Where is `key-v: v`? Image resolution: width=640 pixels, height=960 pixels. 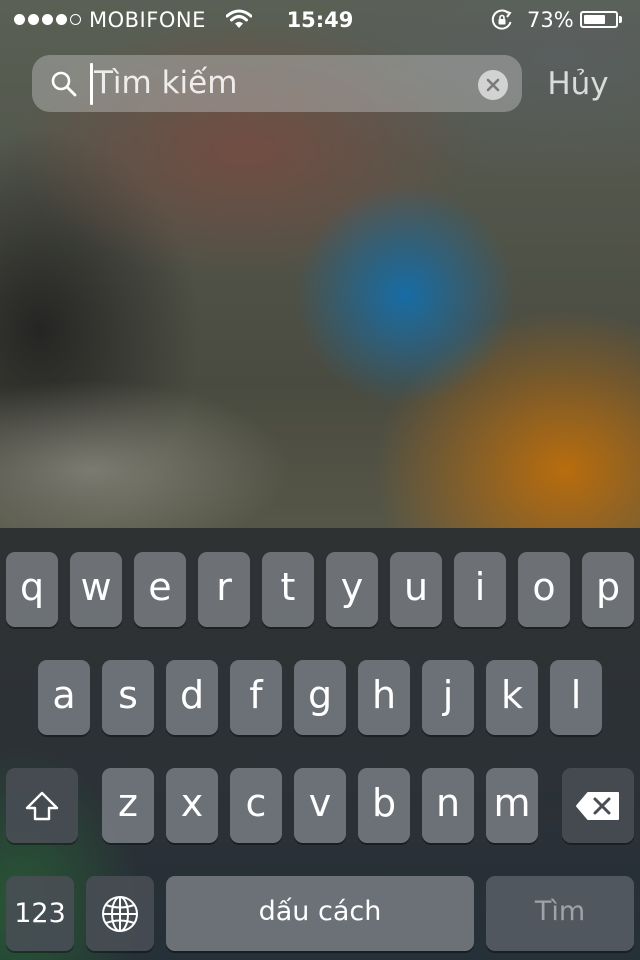 key-v: v is located at coordinates (320, 805).